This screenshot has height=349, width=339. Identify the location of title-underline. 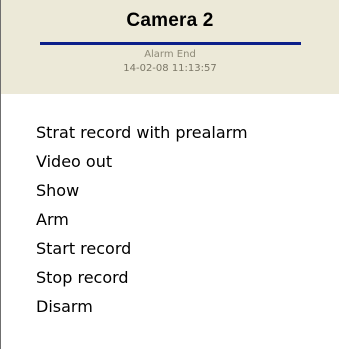
(170, 43).